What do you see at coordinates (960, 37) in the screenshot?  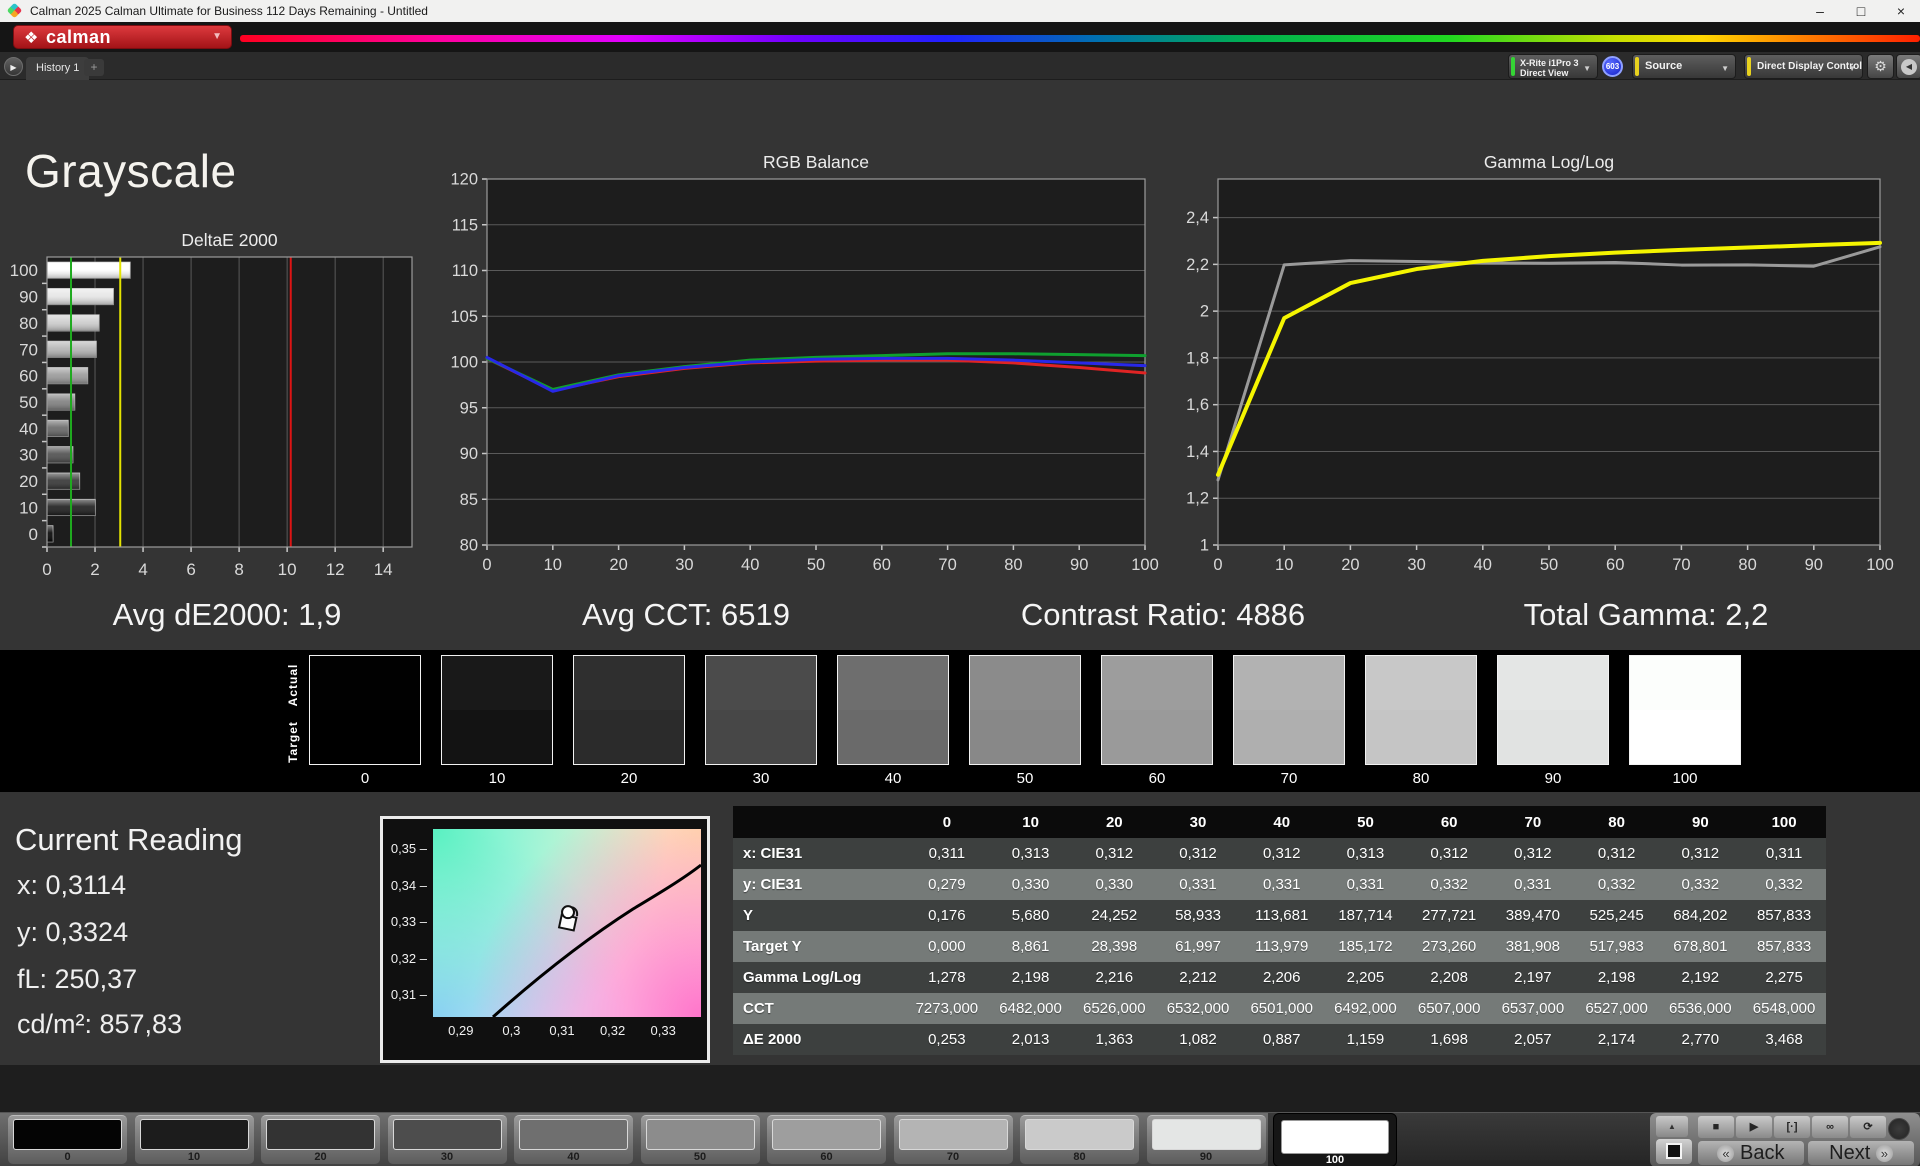 I see `logo-row: ❖ calman ▼` at bounding box center [960, 37].